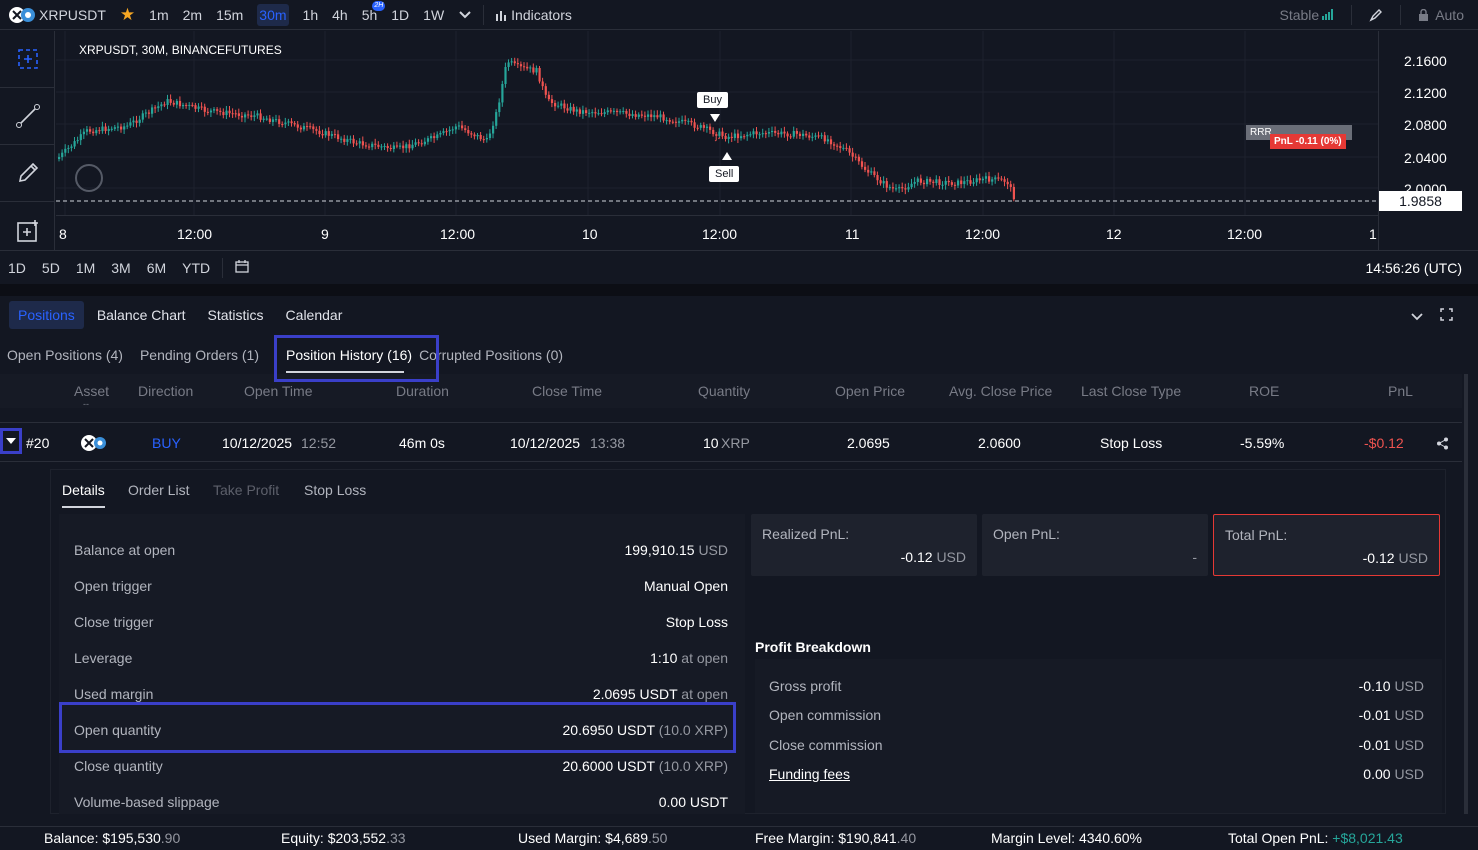  What do you see at coordinates (56, 15) in the screenshot?
I see `symbol-selector: XRPUSDT` at bounding box center [56, 15].